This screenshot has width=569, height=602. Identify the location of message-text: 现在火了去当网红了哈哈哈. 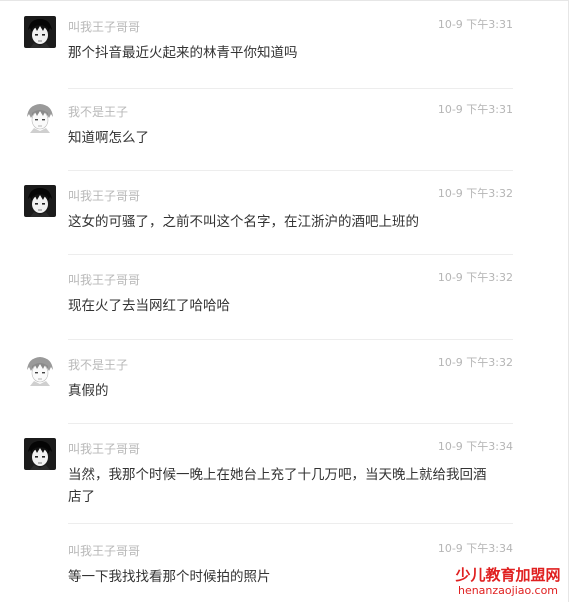
(149, 306).